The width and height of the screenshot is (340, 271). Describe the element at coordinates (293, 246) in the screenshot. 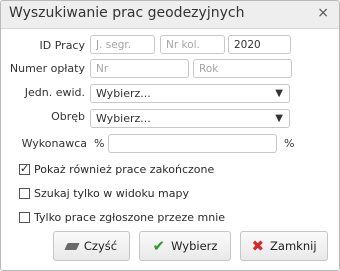

I see `close-button-label: Zamknij` at that location.